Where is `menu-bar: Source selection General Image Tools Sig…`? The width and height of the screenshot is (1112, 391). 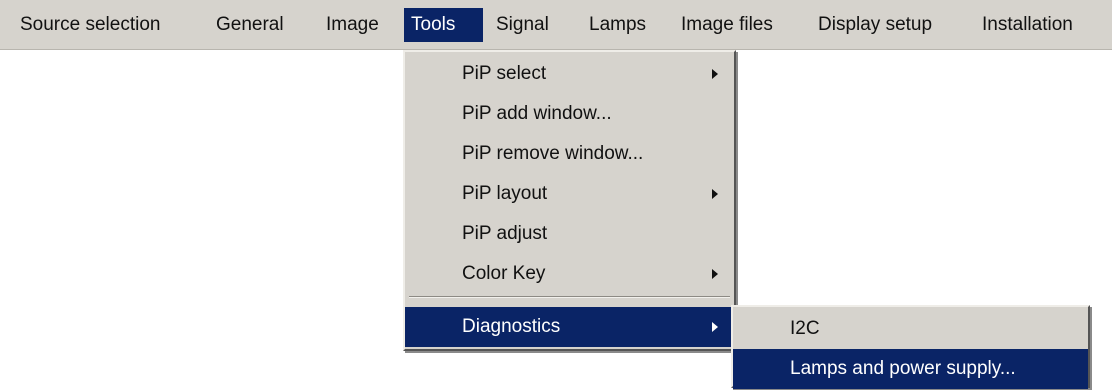 menu-bar: Source selection General Image Tools Sig… is located at coordinates (556, 25).